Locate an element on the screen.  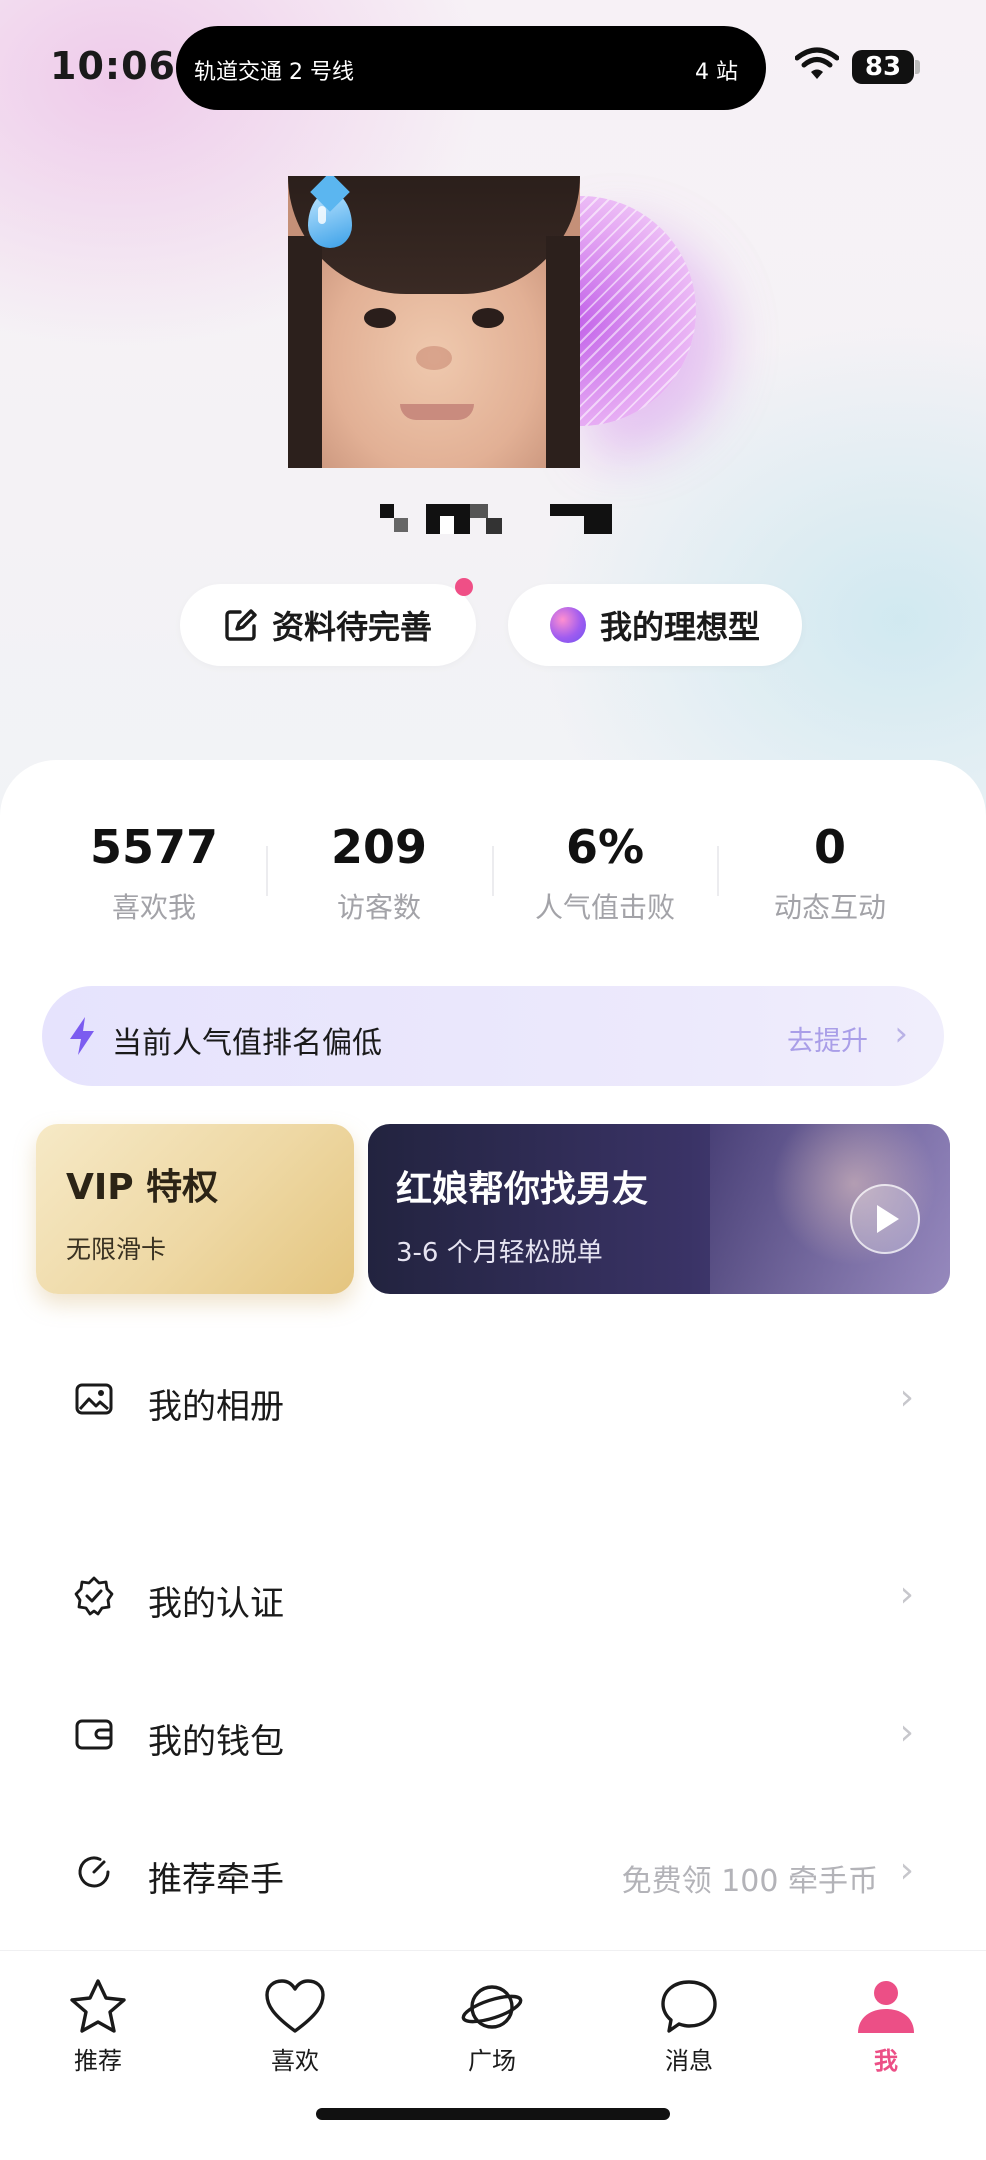
wifi-icon is located at coordinates (817, 63).